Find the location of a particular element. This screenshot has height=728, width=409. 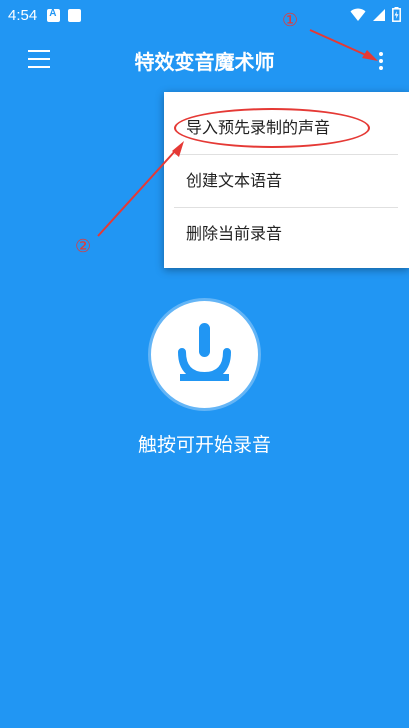

app-bar: 特效变音魔术师 is located at coordinates (204, 58).